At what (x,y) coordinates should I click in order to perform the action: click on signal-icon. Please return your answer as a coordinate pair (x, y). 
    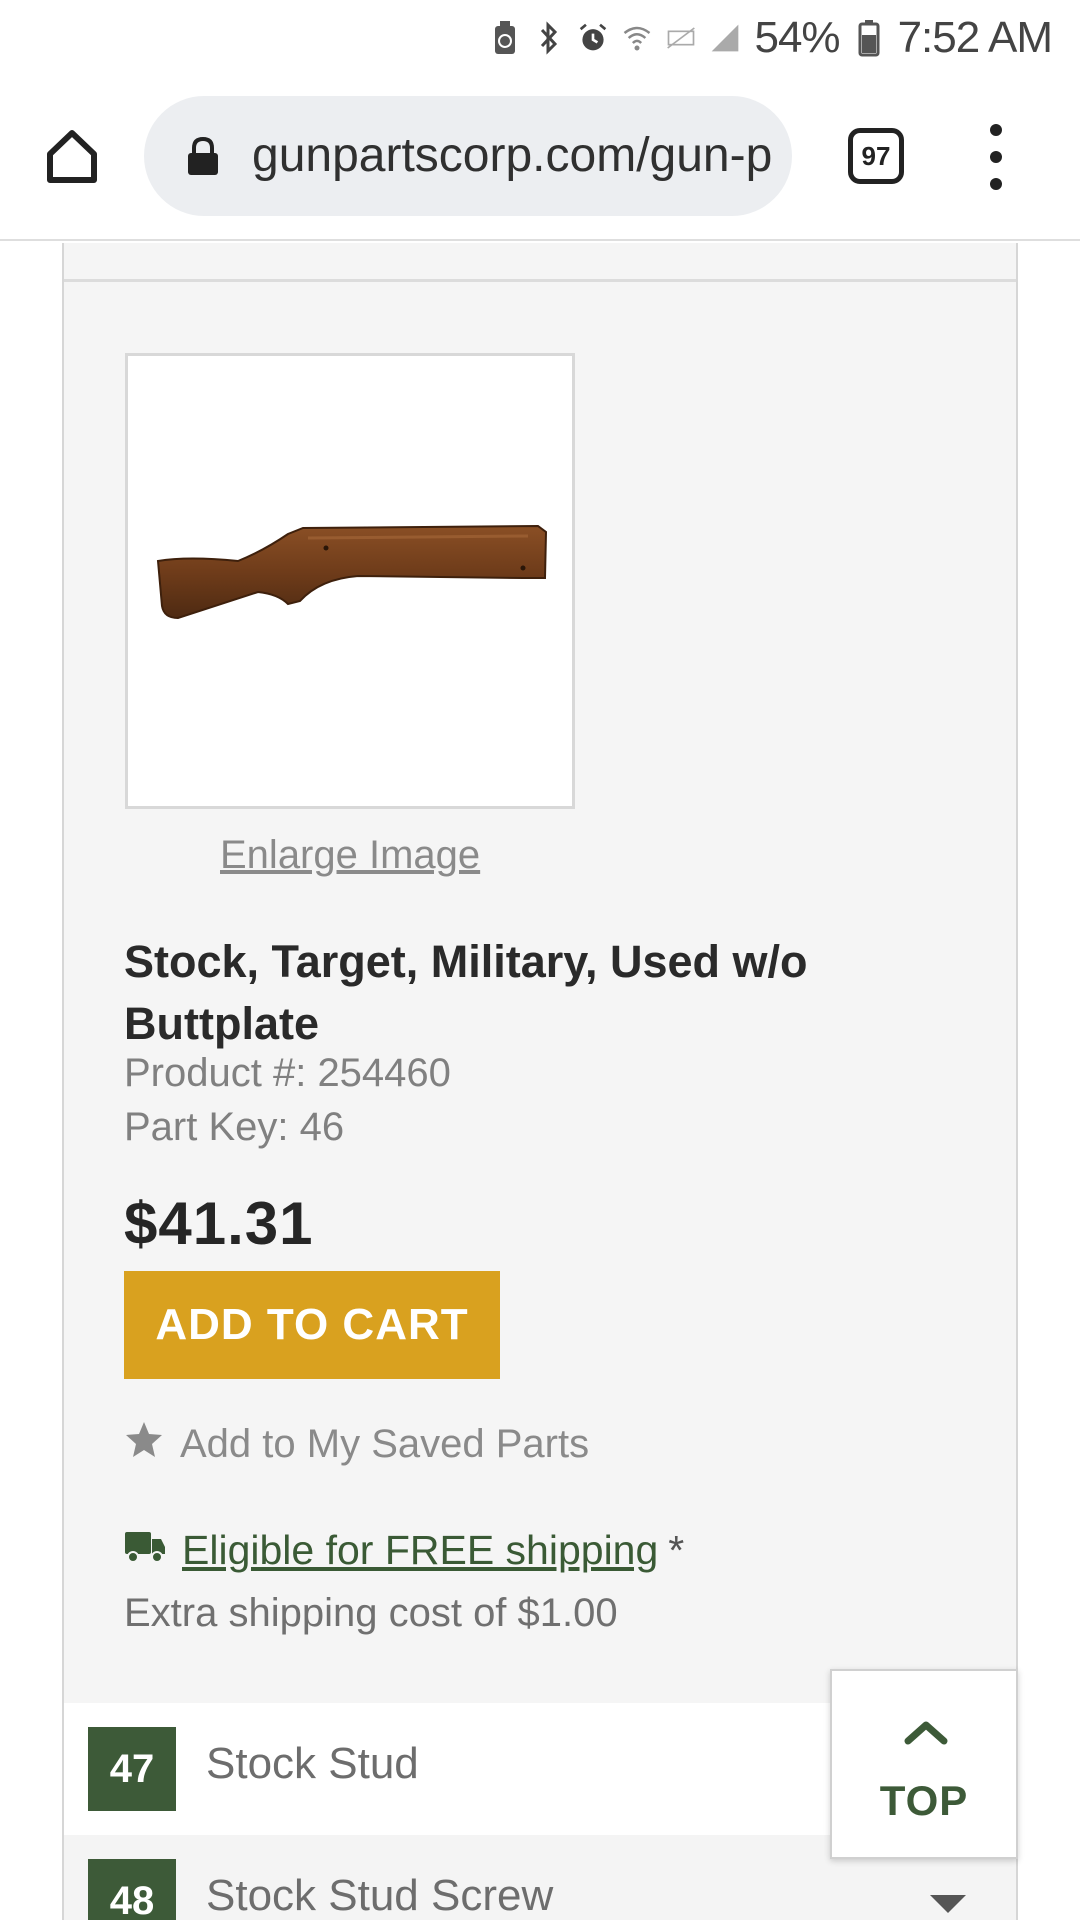
    Looking at the image, I should click on (725, 38).